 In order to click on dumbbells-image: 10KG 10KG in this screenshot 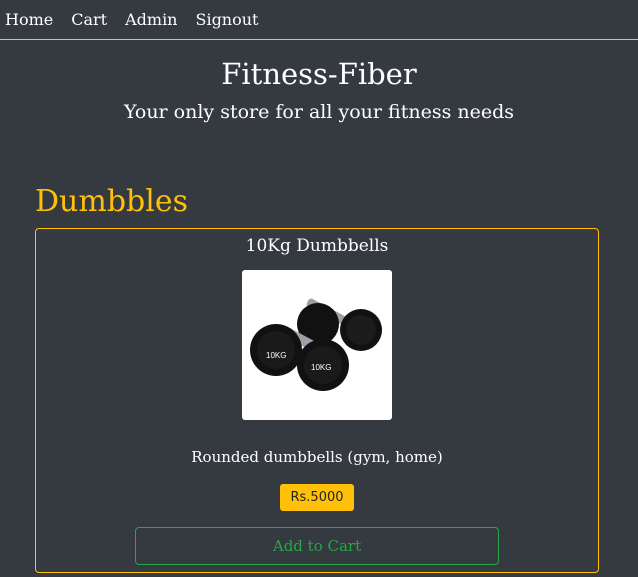, I will do `click(316, 344)`.